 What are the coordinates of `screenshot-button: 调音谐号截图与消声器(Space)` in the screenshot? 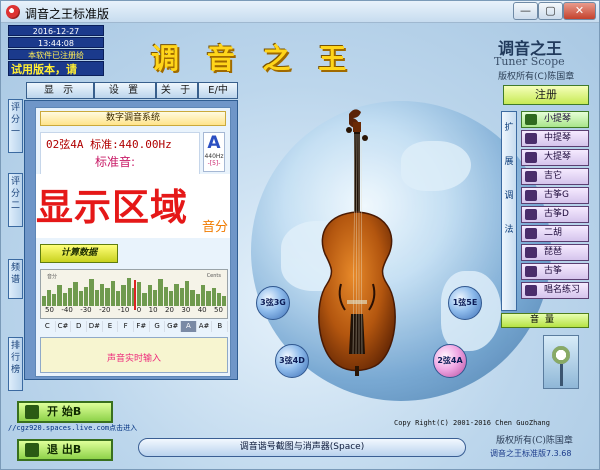 It's located at (302, 447).